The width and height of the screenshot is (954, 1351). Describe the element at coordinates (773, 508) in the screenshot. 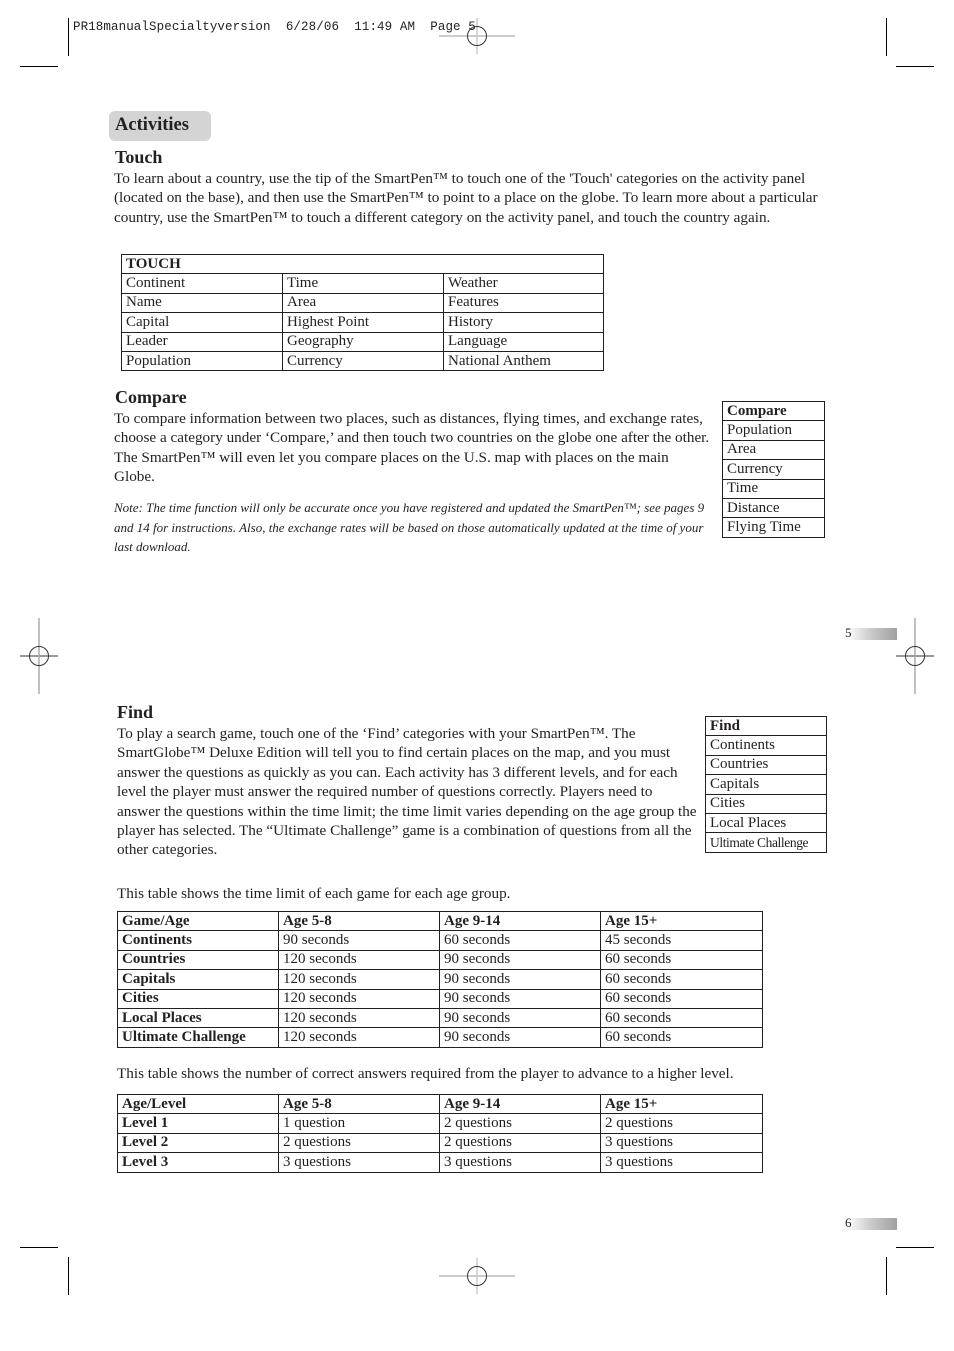

I see `table-cell: Distance` at that location.